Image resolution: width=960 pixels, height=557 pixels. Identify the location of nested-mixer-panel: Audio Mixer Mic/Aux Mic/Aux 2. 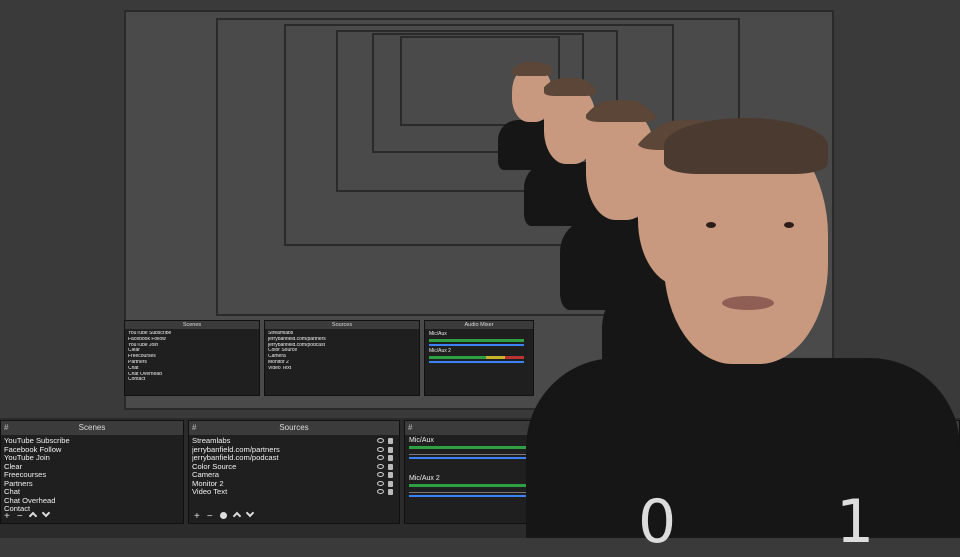
(479, 358).